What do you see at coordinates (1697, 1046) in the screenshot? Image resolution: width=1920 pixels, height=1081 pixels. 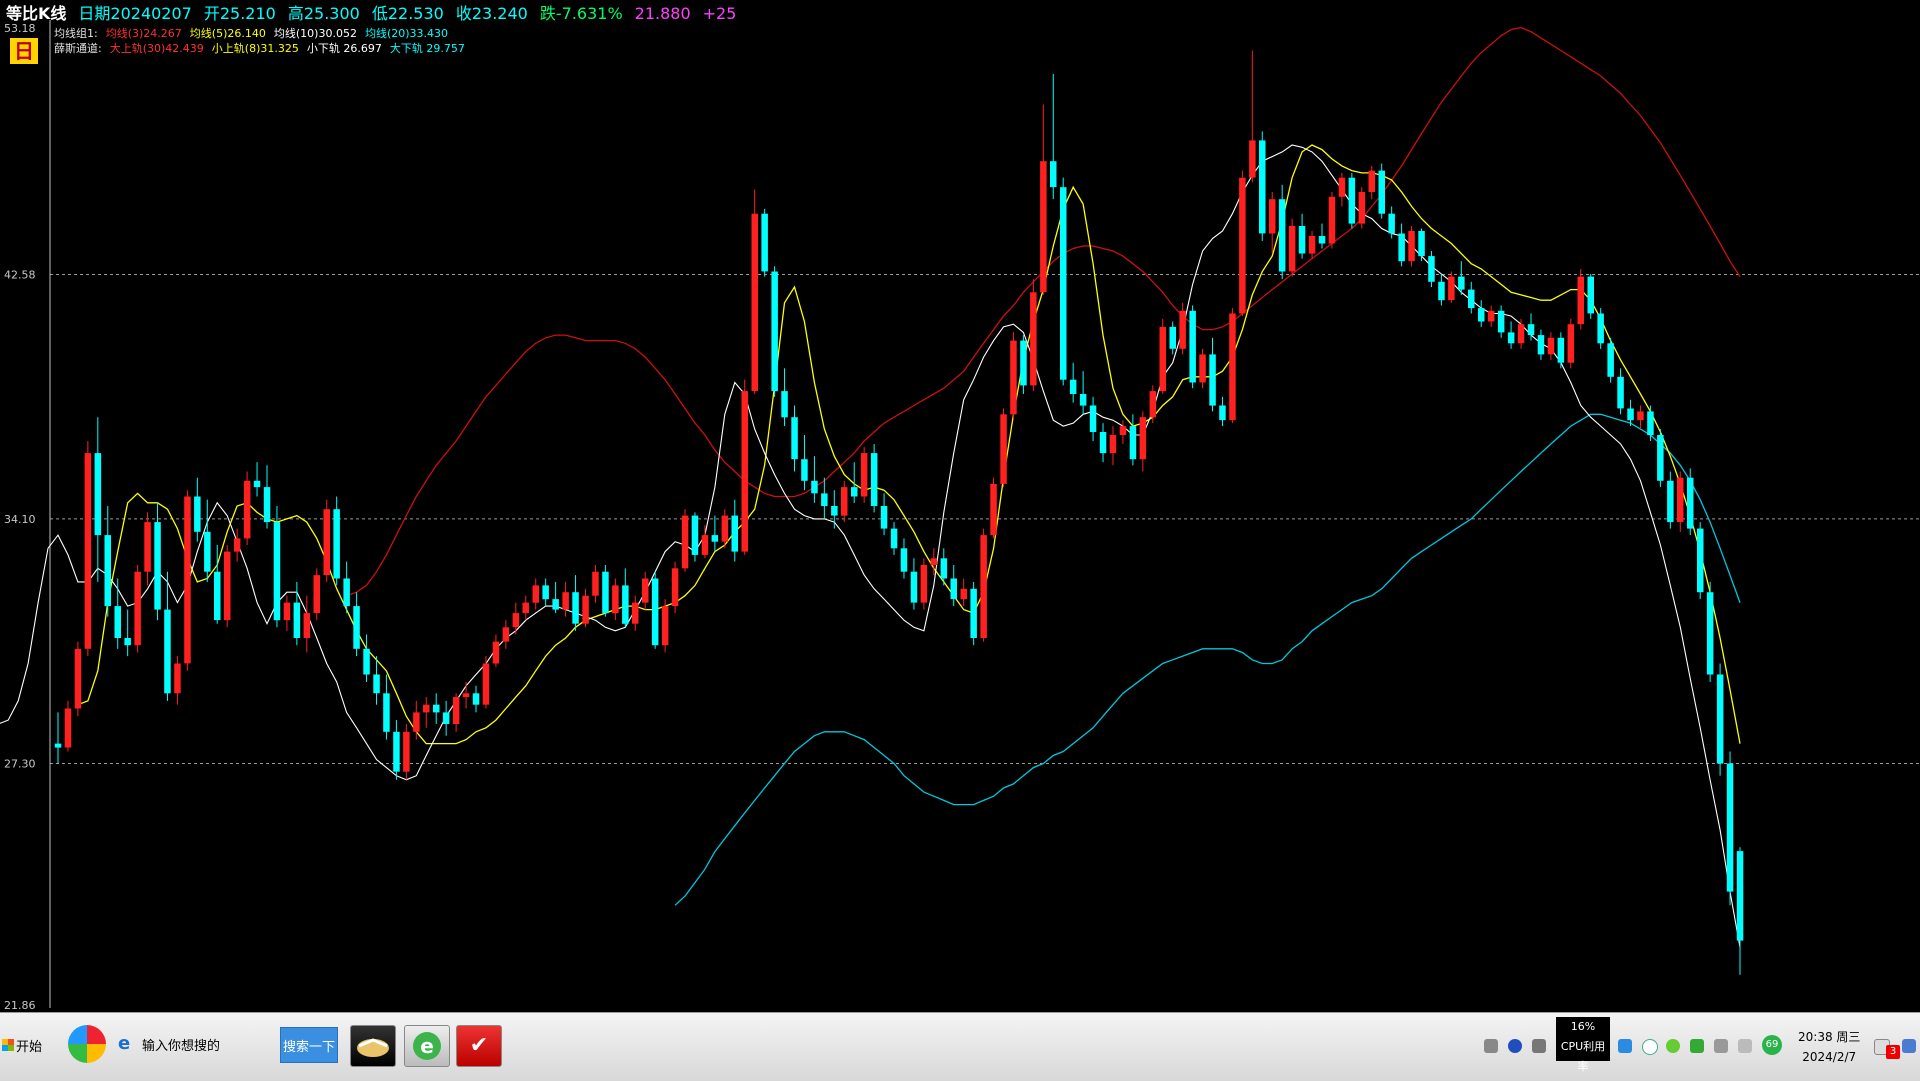 I see `shield-icon` at bounding box center [1697, 1046].